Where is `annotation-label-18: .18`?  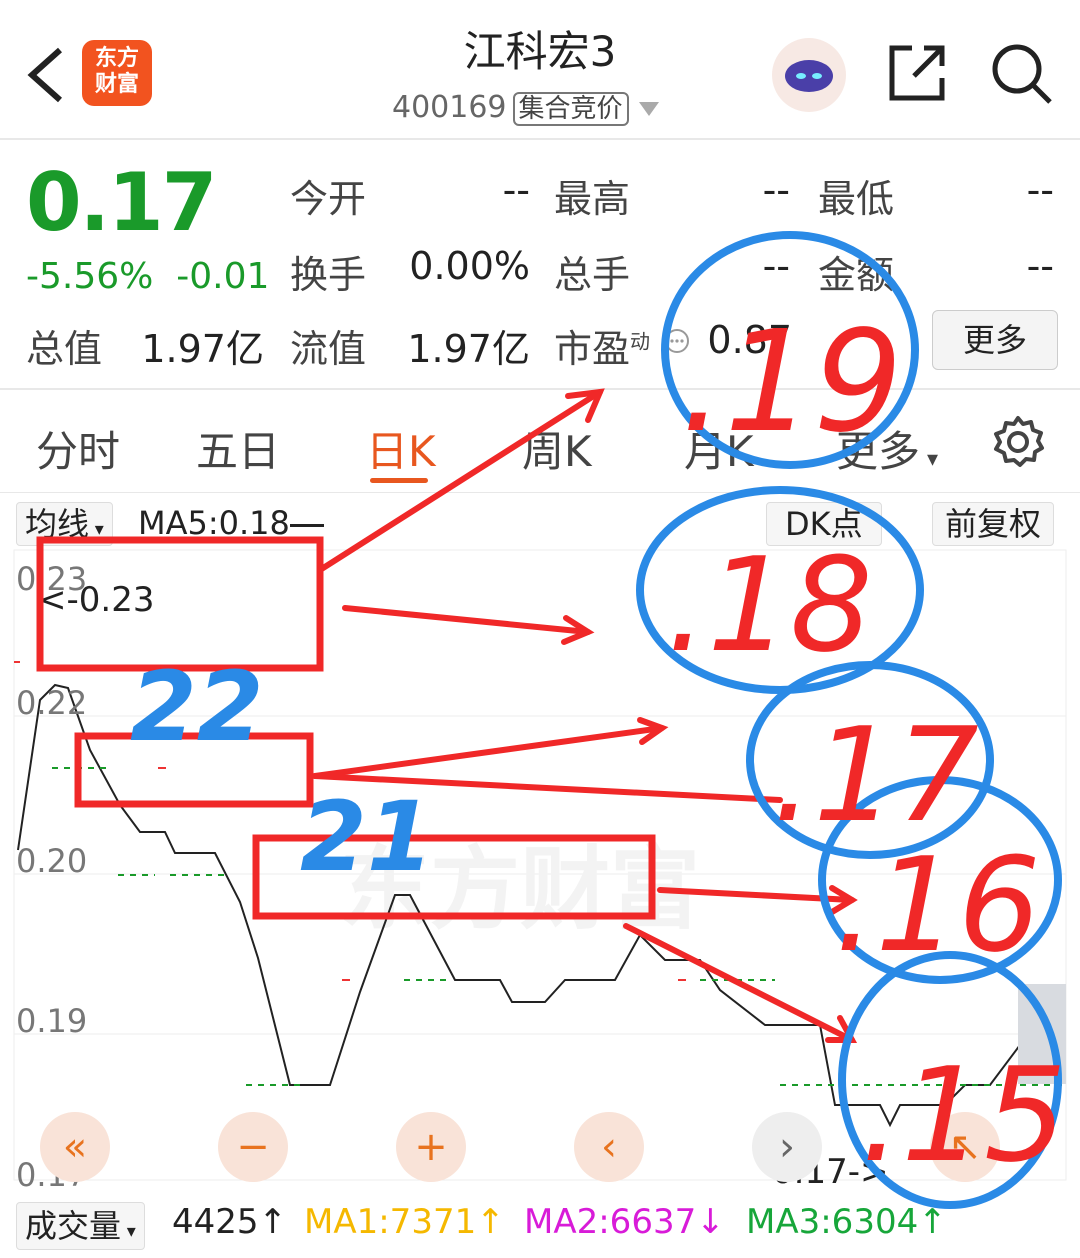 annotation-label-18: .18 is located at coordinates (769, 605).